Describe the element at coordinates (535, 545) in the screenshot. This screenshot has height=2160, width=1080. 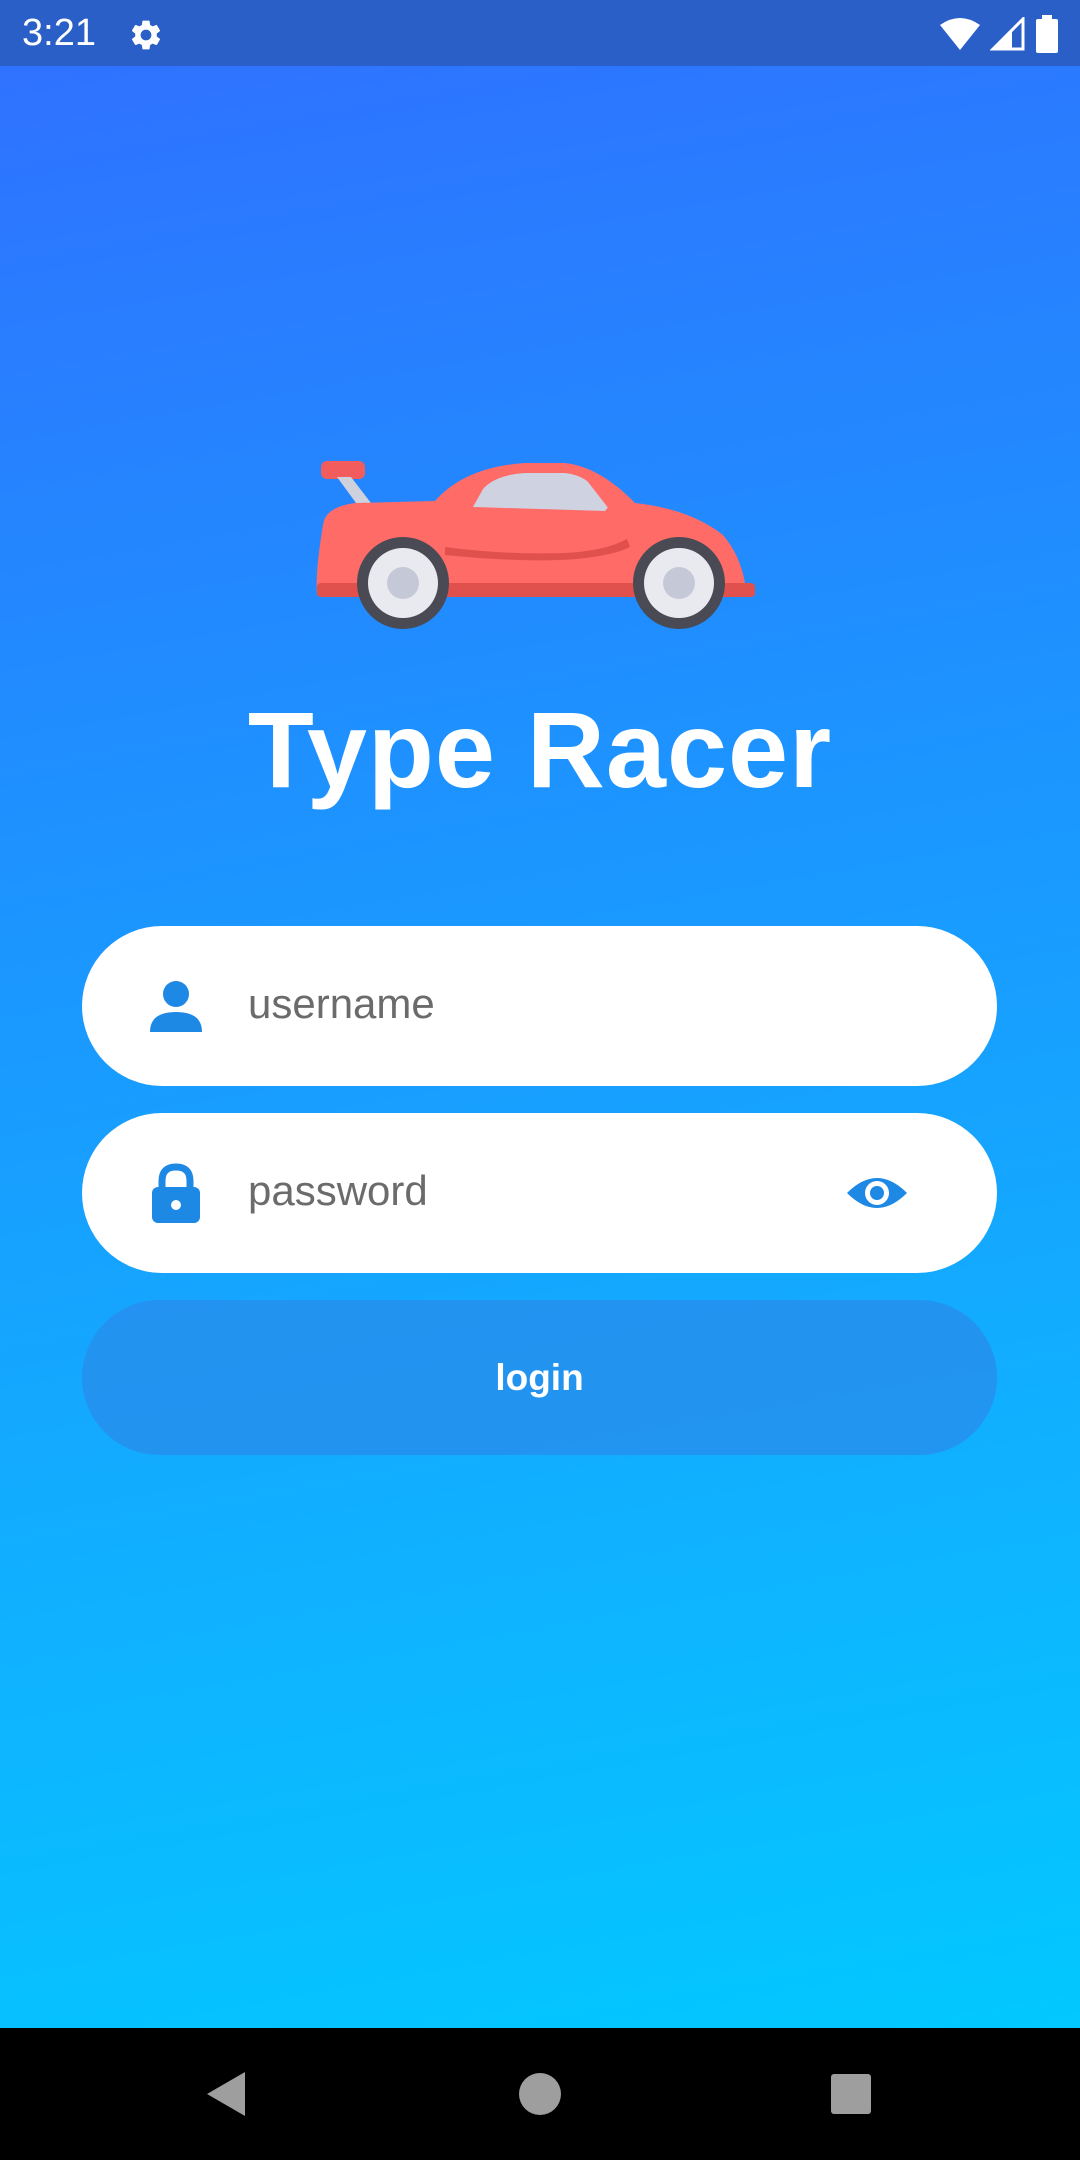
I see `race-car-icon` at that location.